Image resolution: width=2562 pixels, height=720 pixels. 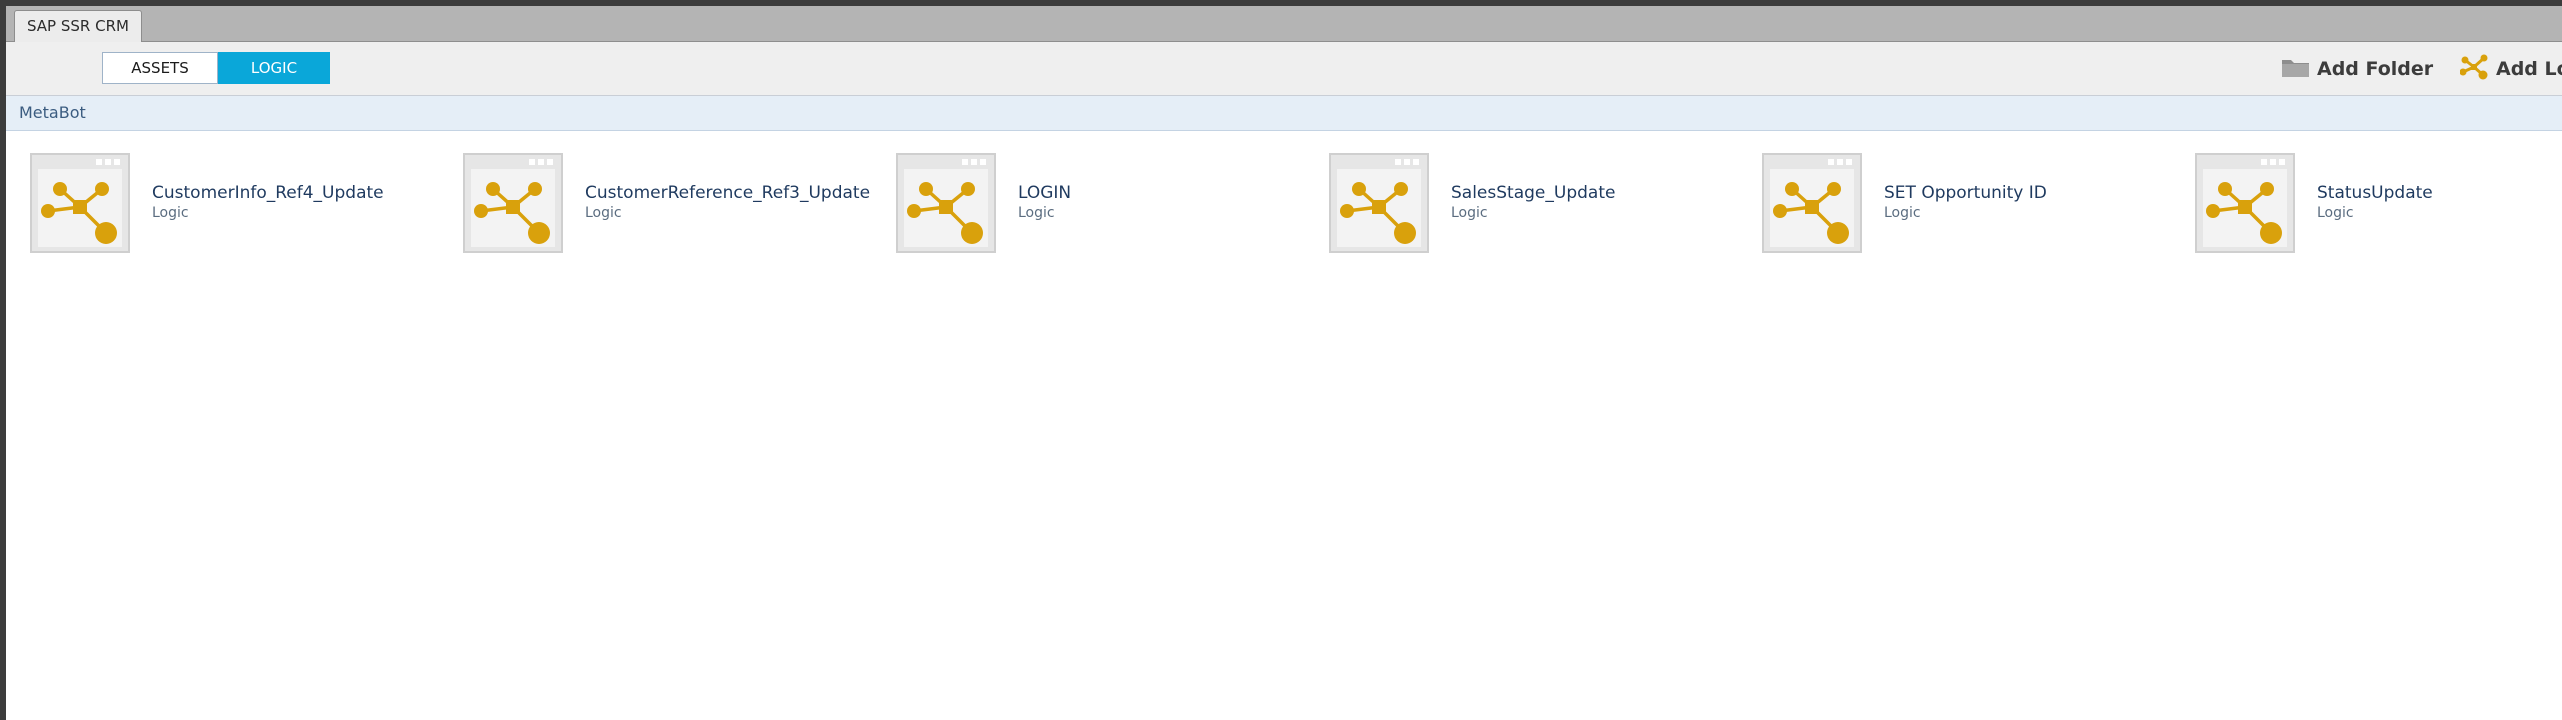 I want to click on logic-item: StatusUpdate Logic, so click(x=2314, y=205).